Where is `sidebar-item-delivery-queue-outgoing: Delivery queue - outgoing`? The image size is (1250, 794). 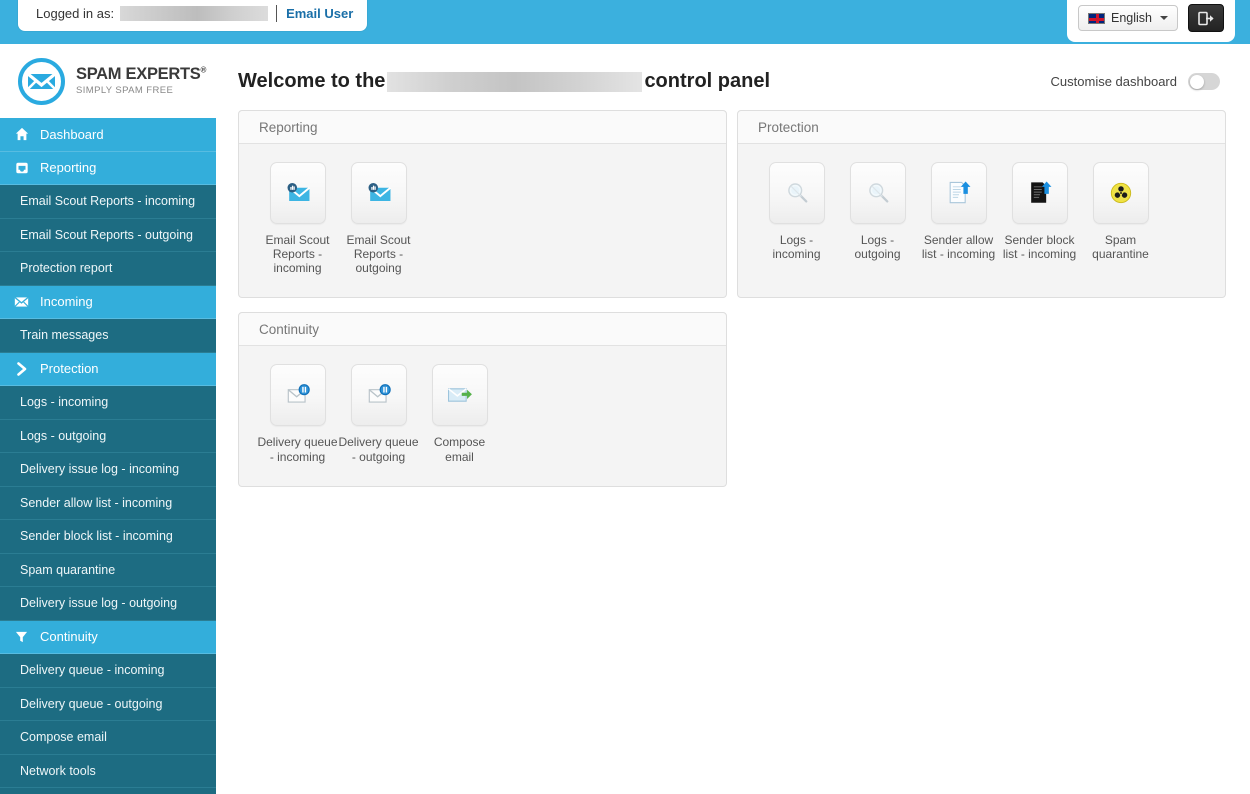
sidebar-item-delivery-queue-outgoing: Delivery queue - outgoing is located at coordinates (108, 704).